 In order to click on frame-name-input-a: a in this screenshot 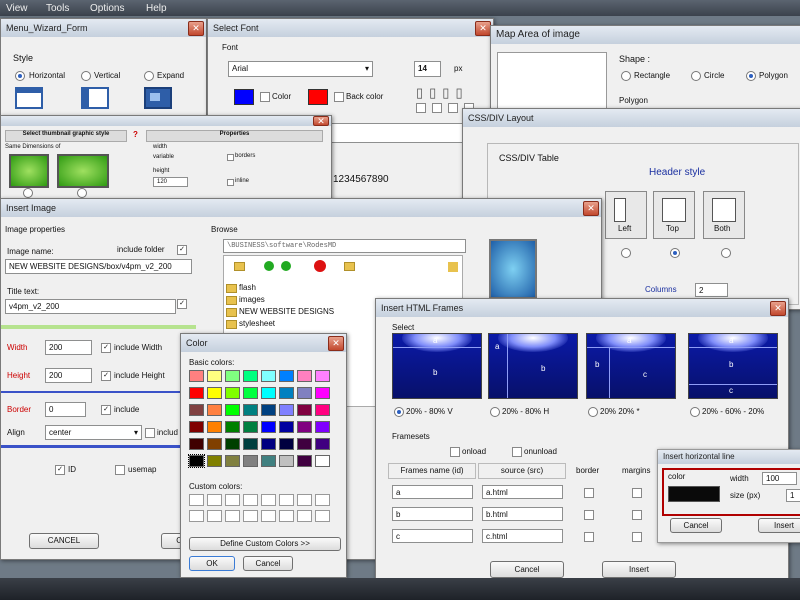, I will do `click(432, 492)`.